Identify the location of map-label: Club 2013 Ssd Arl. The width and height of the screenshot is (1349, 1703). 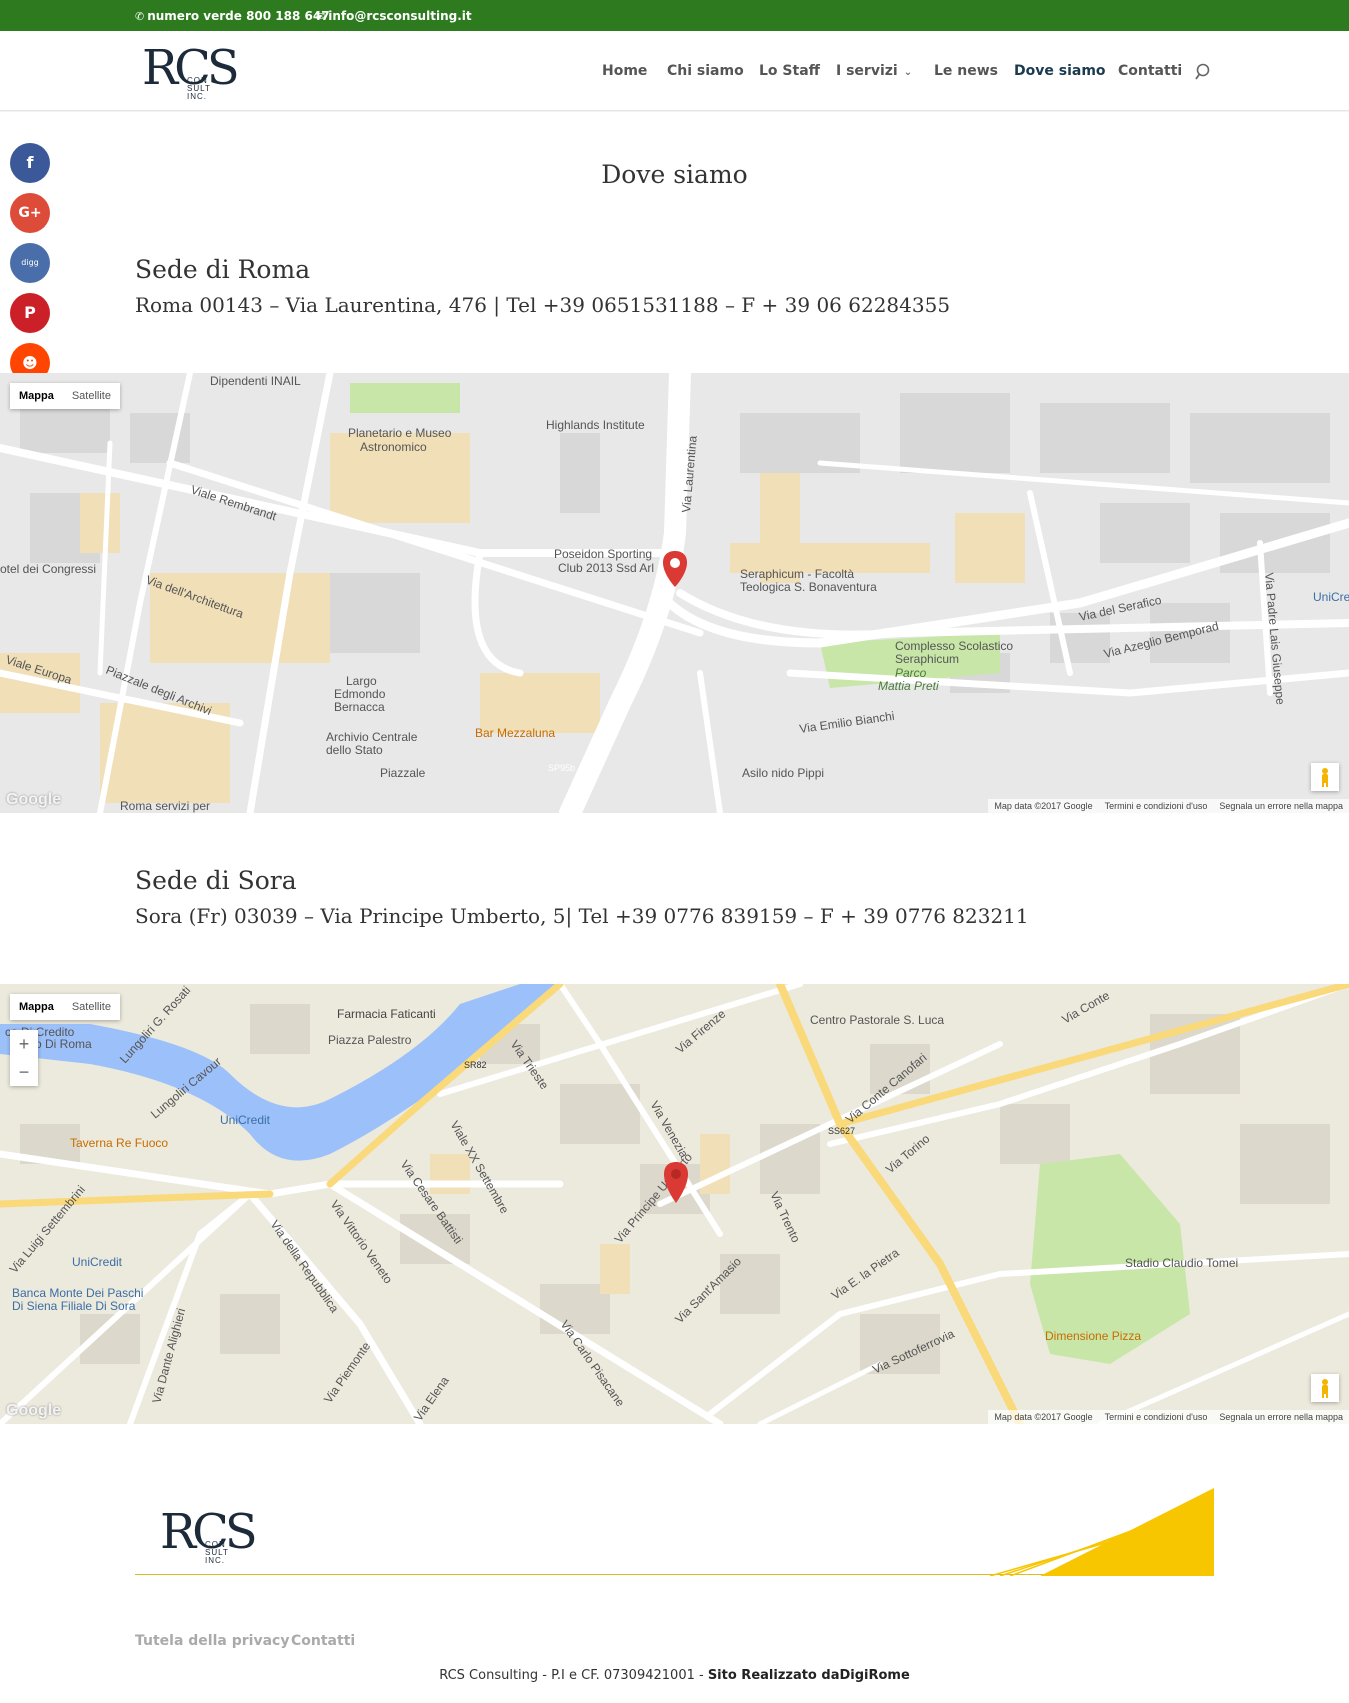
(606, 568).